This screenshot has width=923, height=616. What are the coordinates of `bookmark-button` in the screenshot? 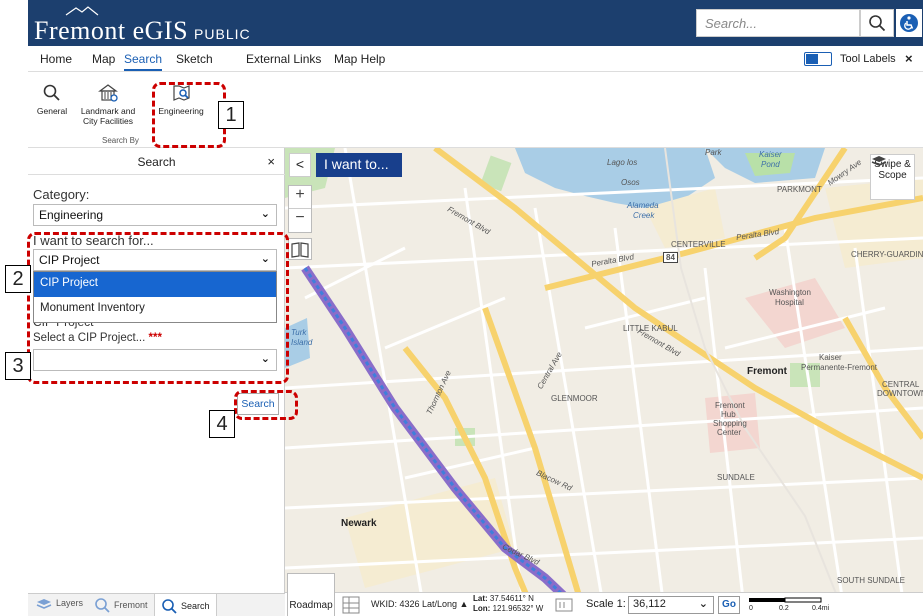 It's located at (300, 249).